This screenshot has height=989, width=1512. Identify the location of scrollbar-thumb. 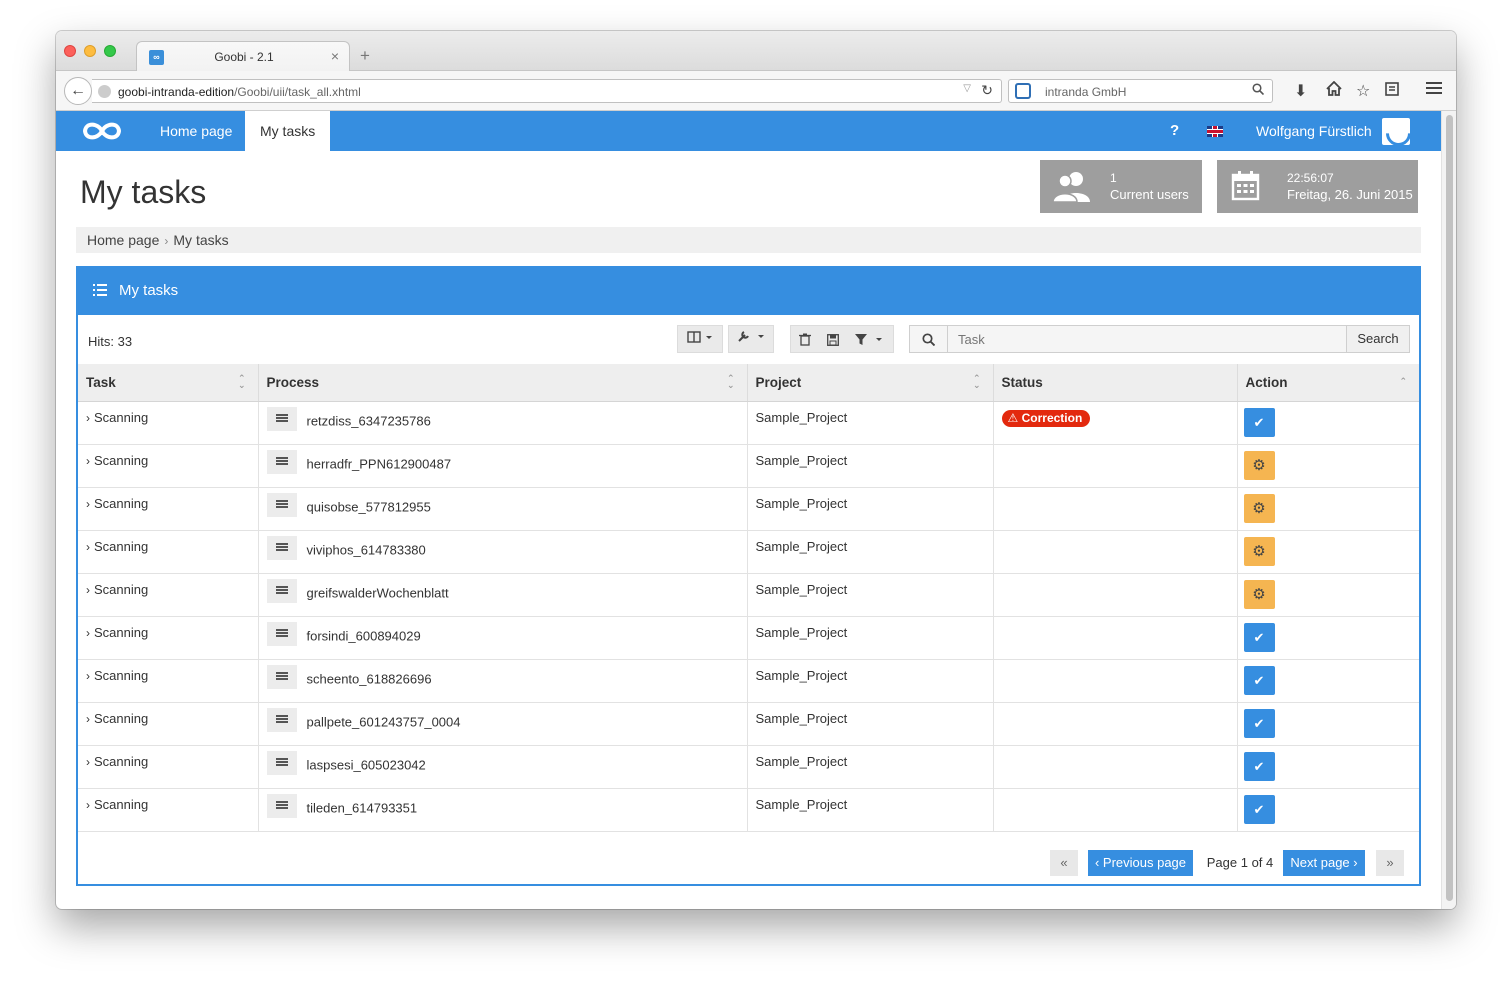
(1449, 508).